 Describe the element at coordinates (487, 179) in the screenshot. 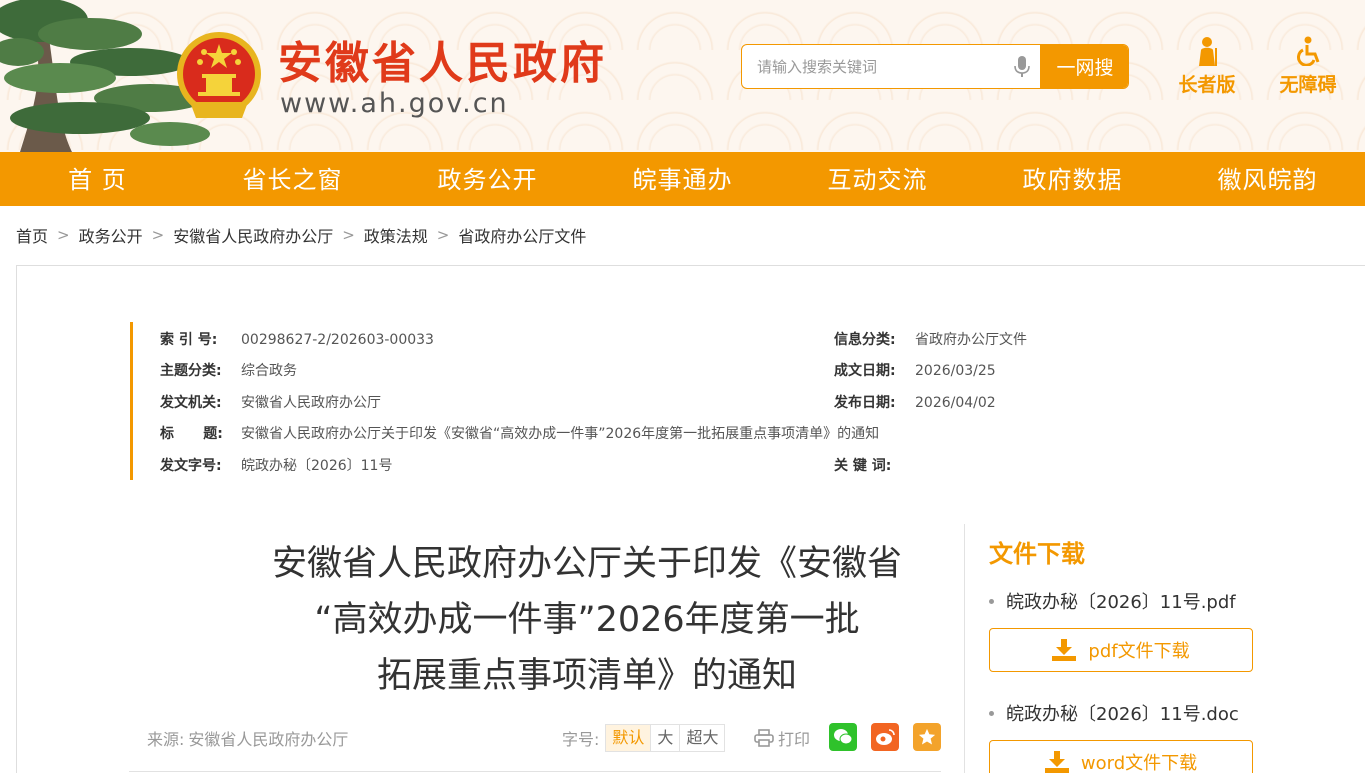

I see `nav-government-affairs: 政务公开` at that location.